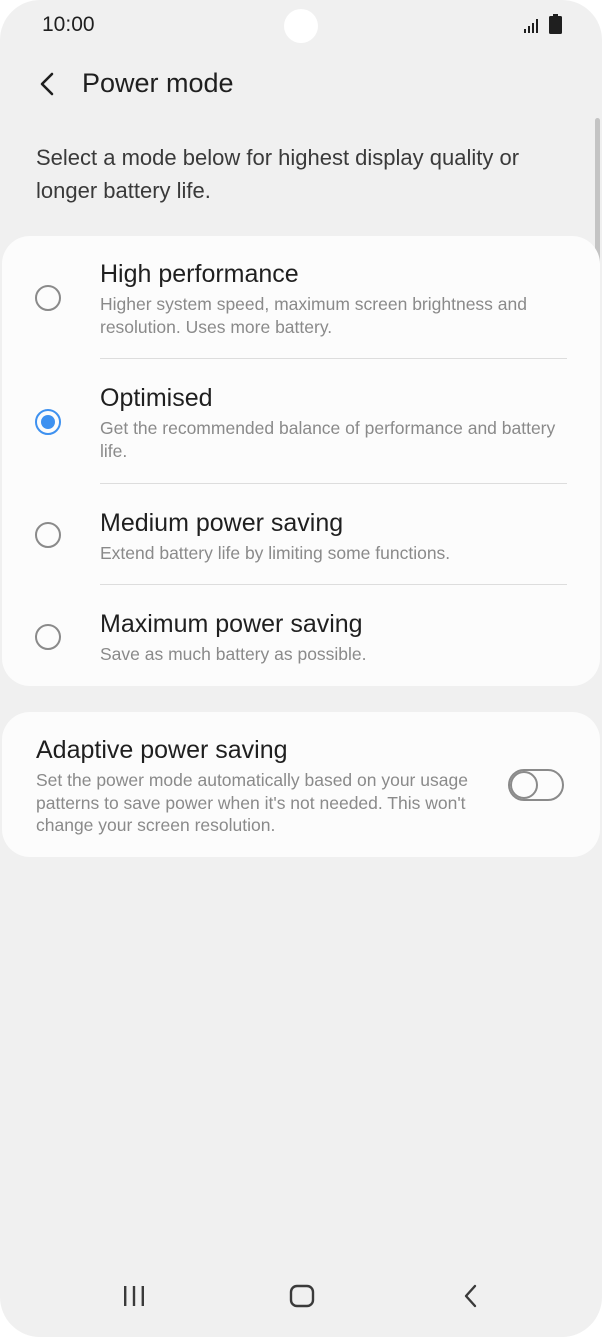 This screenshot has height=1337, width=602. What do you see at coordinates (156, 398) in the screenshot?
I see `mode-title: Optimised` at bounding box center [156, 398].